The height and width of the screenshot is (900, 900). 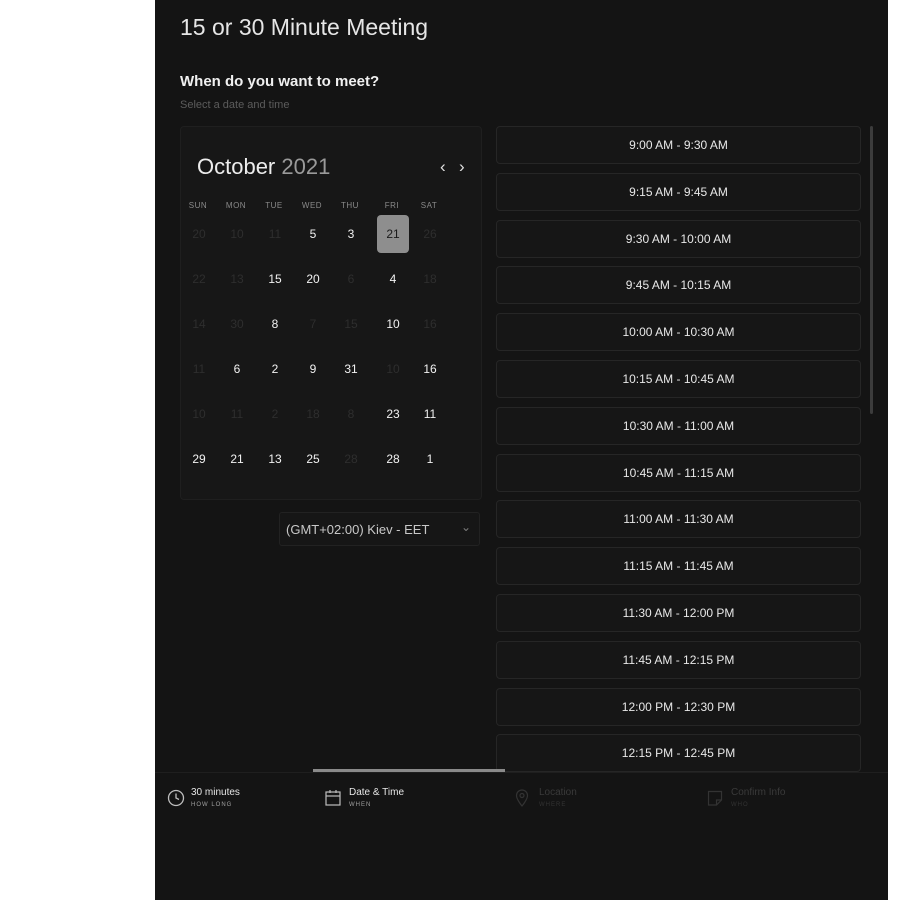 What do you see at coordinates (678, 566) in the screenshot?
I see `time-slot-button: 11:15 AM - 11:45 AM` at bounding box center [678, 566].